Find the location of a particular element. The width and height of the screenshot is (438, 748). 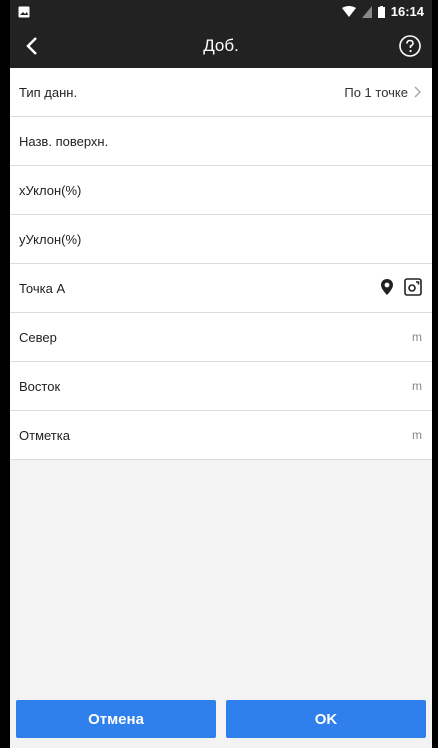

data-type-row: Тип данн. По 1 точке is located at coordinates (221, 92).